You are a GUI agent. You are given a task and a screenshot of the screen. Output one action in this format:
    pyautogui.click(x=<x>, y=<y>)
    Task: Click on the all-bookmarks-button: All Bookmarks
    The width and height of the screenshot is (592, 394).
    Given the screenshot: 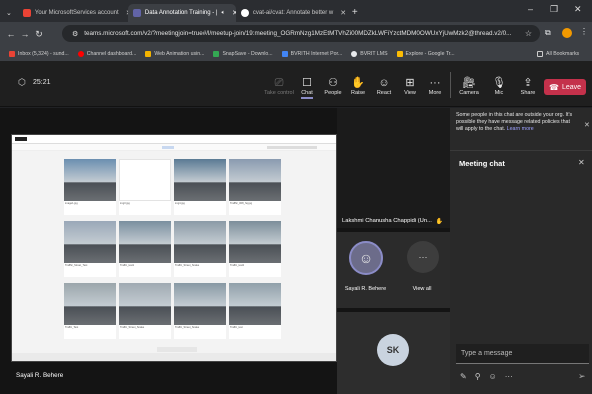 What is the action you would take?
    pyautogui.click(x=558, y=53)
    